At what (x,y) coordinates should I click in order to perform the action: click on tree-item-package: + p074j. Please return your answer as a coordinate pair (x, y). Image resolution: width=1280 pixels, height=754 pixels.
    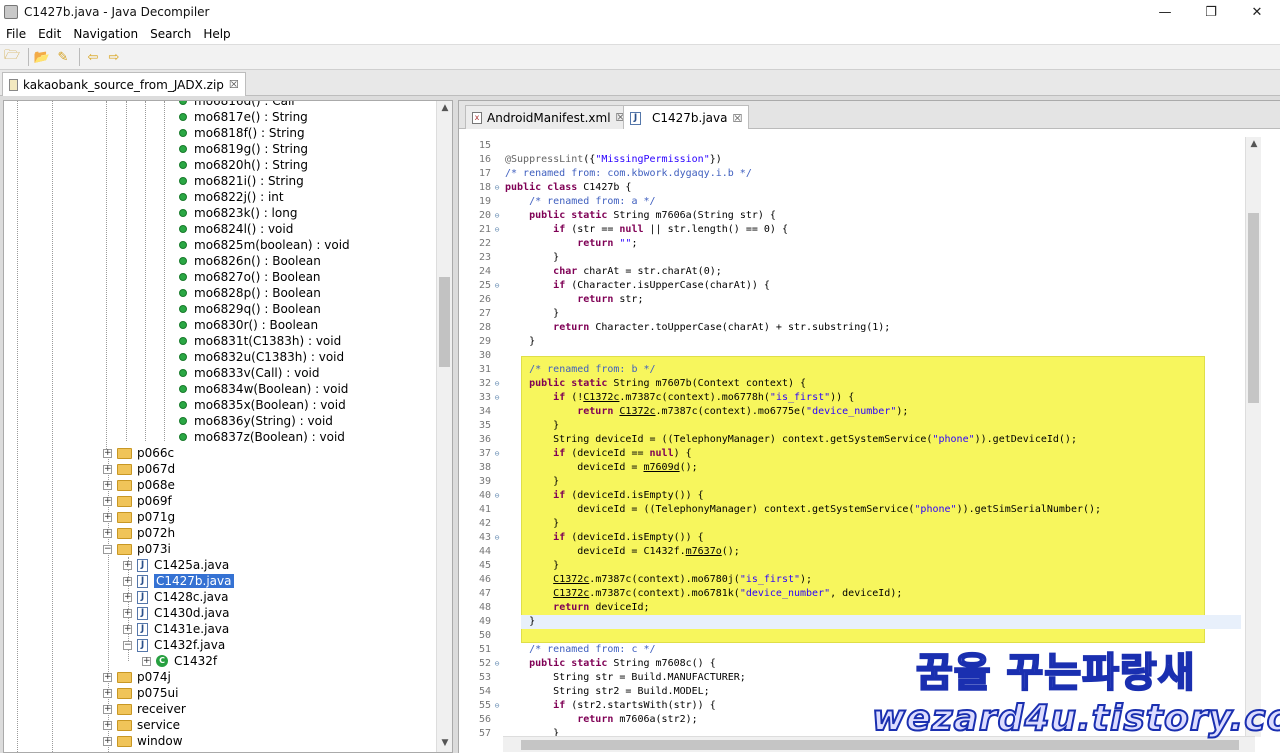
    Looking at the image, I should click on (137, 677).